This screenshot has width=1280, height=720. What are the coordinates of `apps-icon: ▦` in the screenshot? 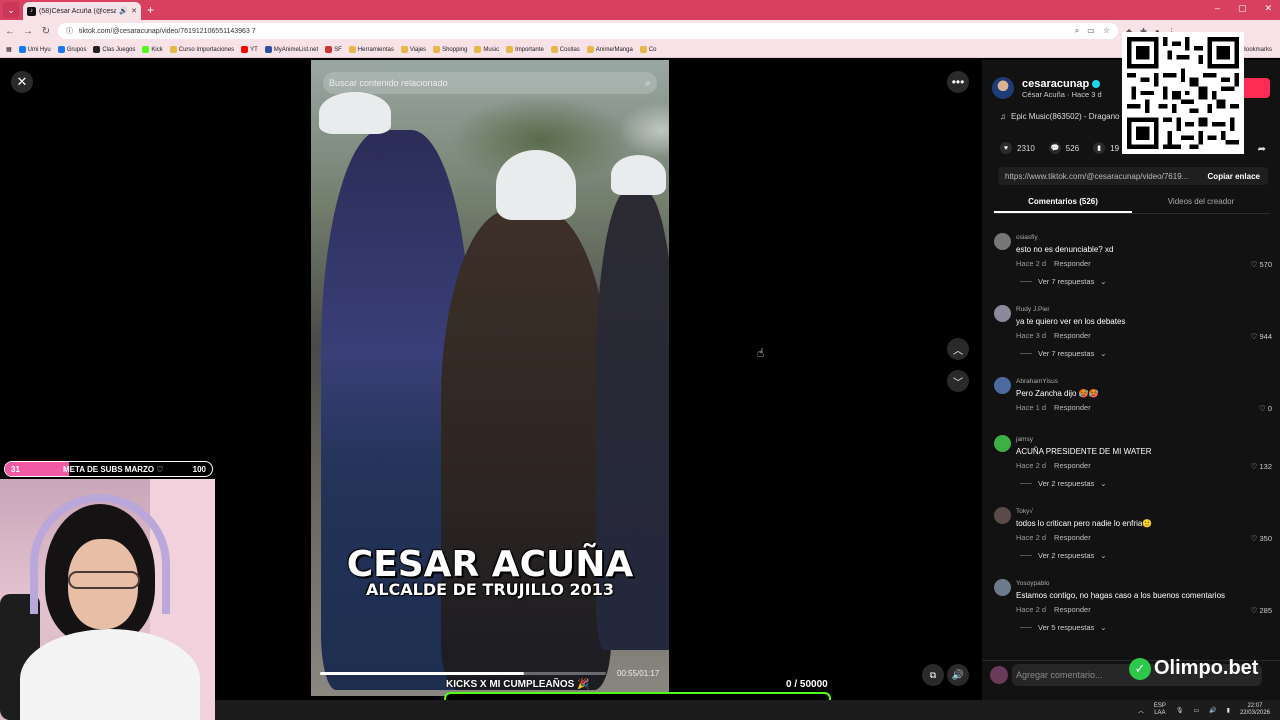 It's located at (9, 49).